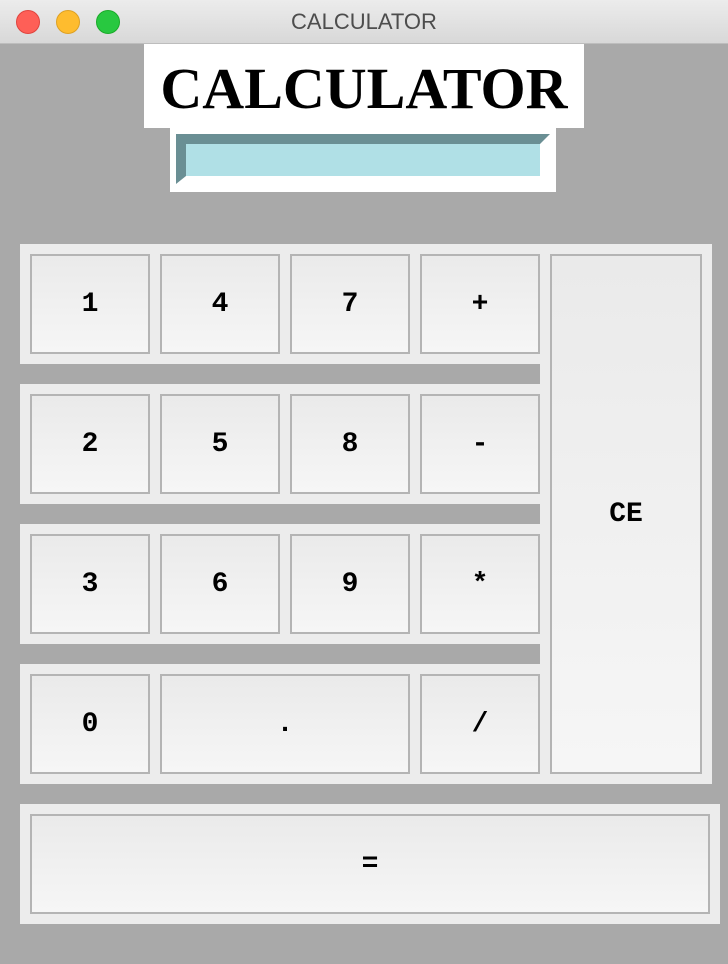  I want to click on multiply-button: *, so click(480, 584).